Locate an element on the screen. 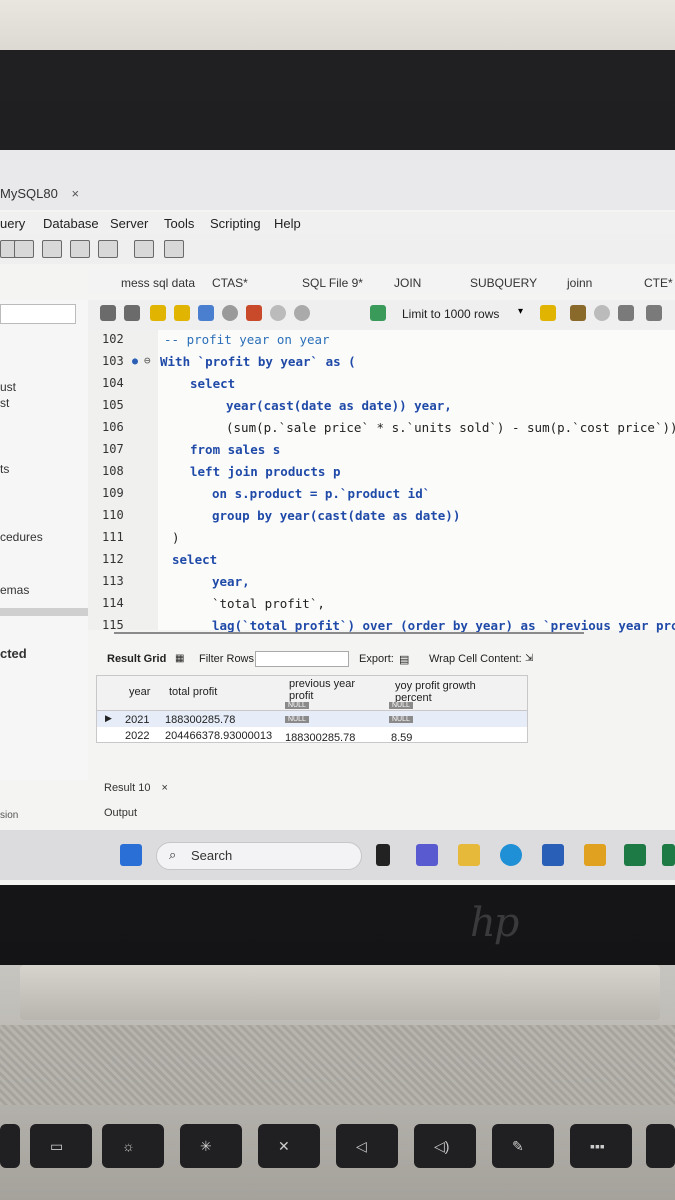 This screenshot has width=675, height=1200. keyboard-key: ☼ is located at coordinates (133, 1146).